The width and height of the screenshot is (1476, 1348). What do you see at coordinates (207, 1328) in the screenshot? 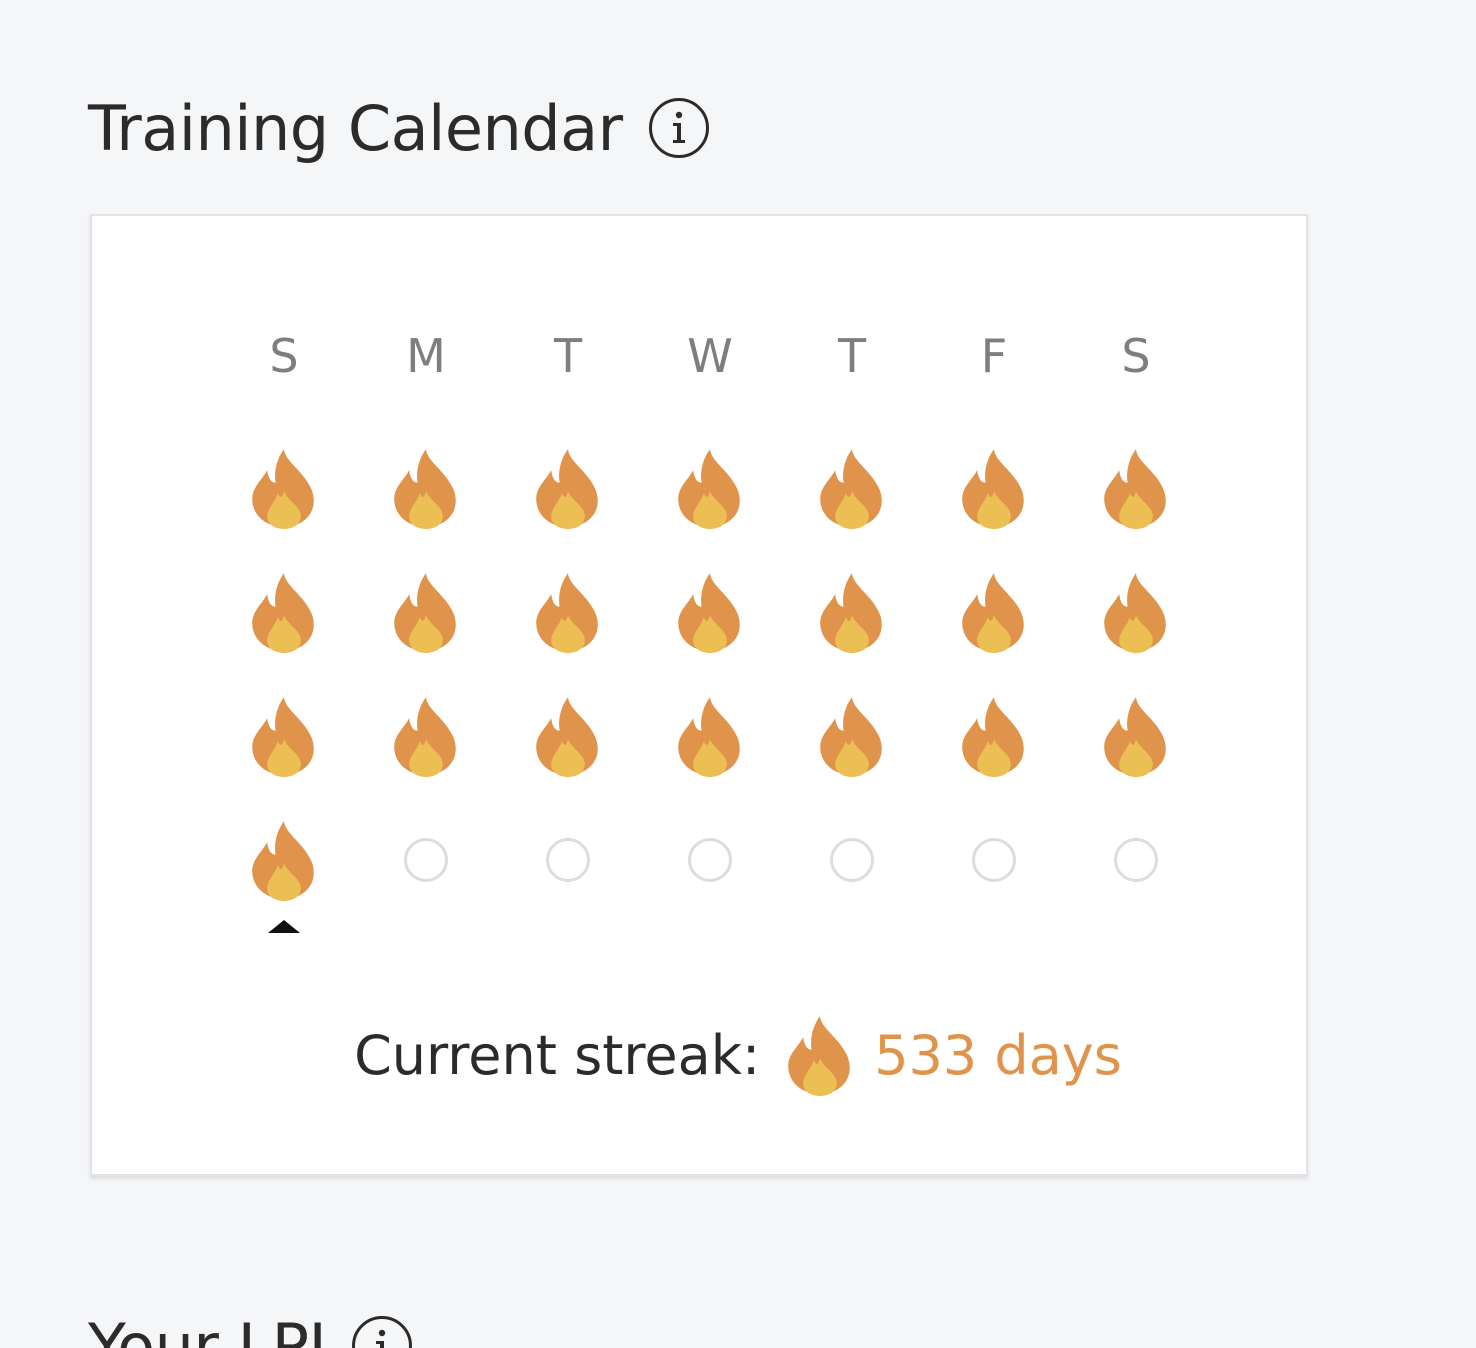
I see `section-title: Your LPI` at bounding box center [207, 1328].